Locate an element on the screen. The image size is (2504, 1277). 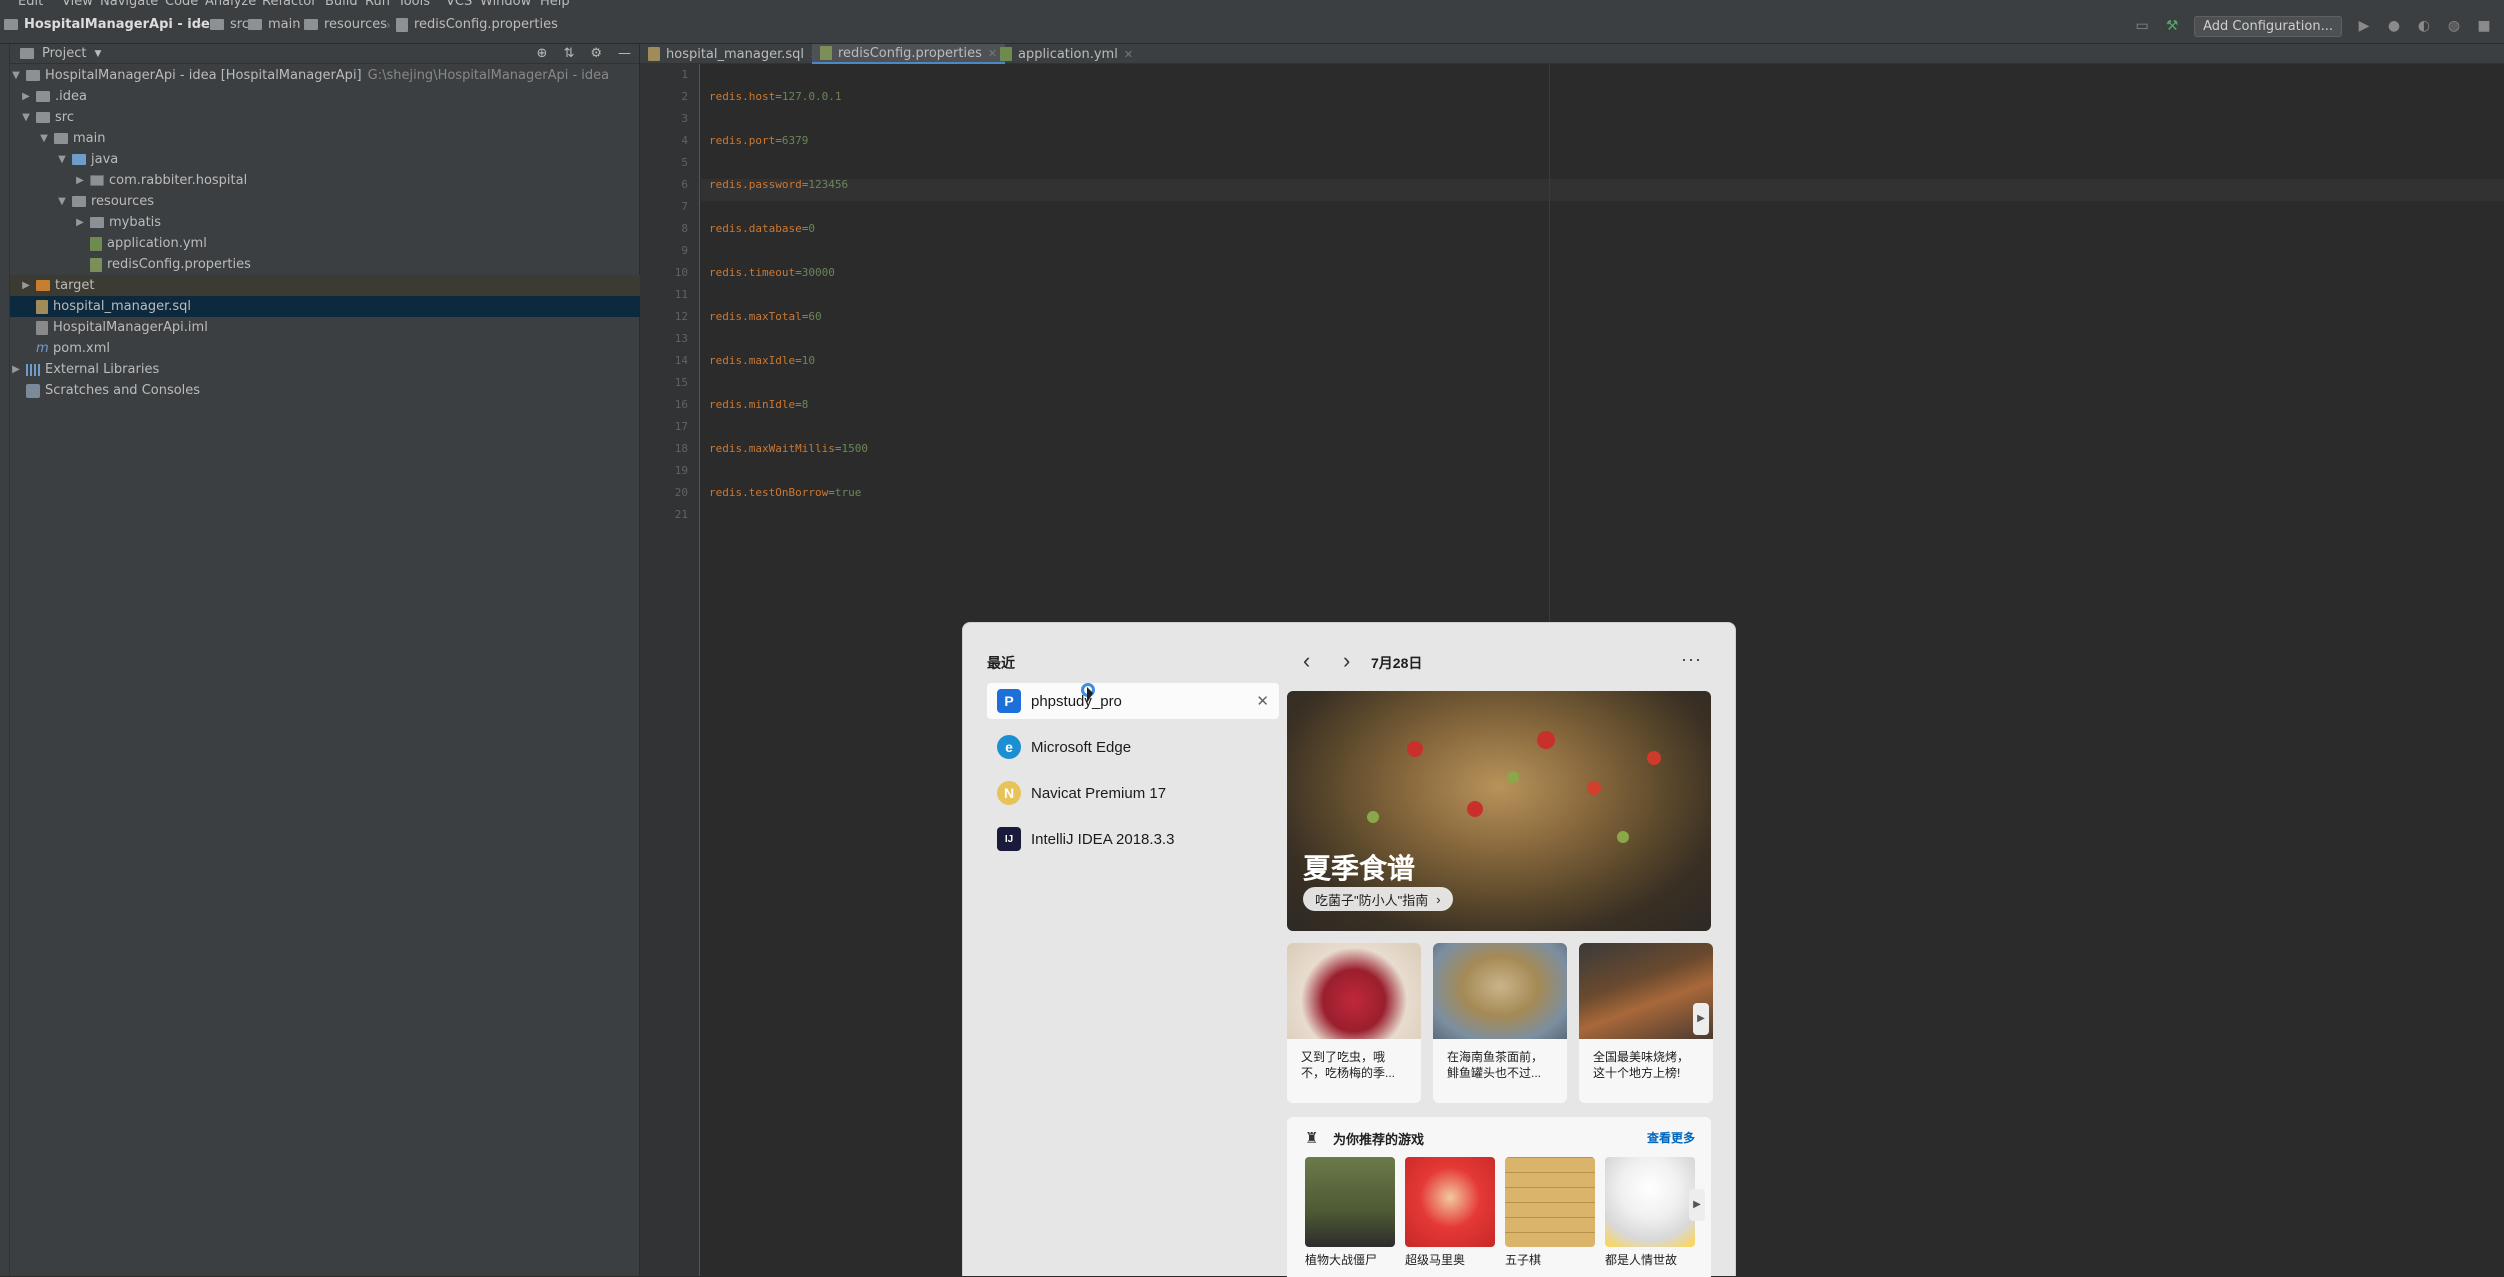
tree-item-main: ▼ main is located at coordinates (325, 138).